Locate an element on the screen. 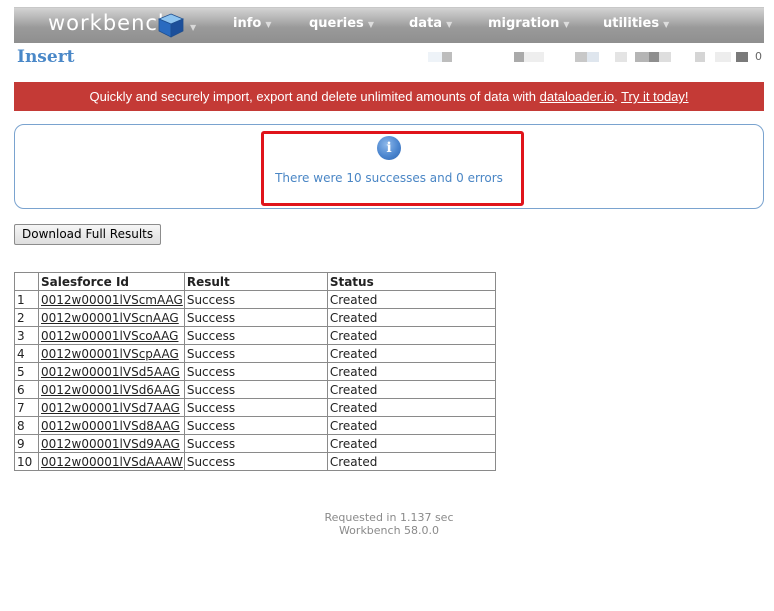  page-title: Insert is located at coordinates (46, 57).